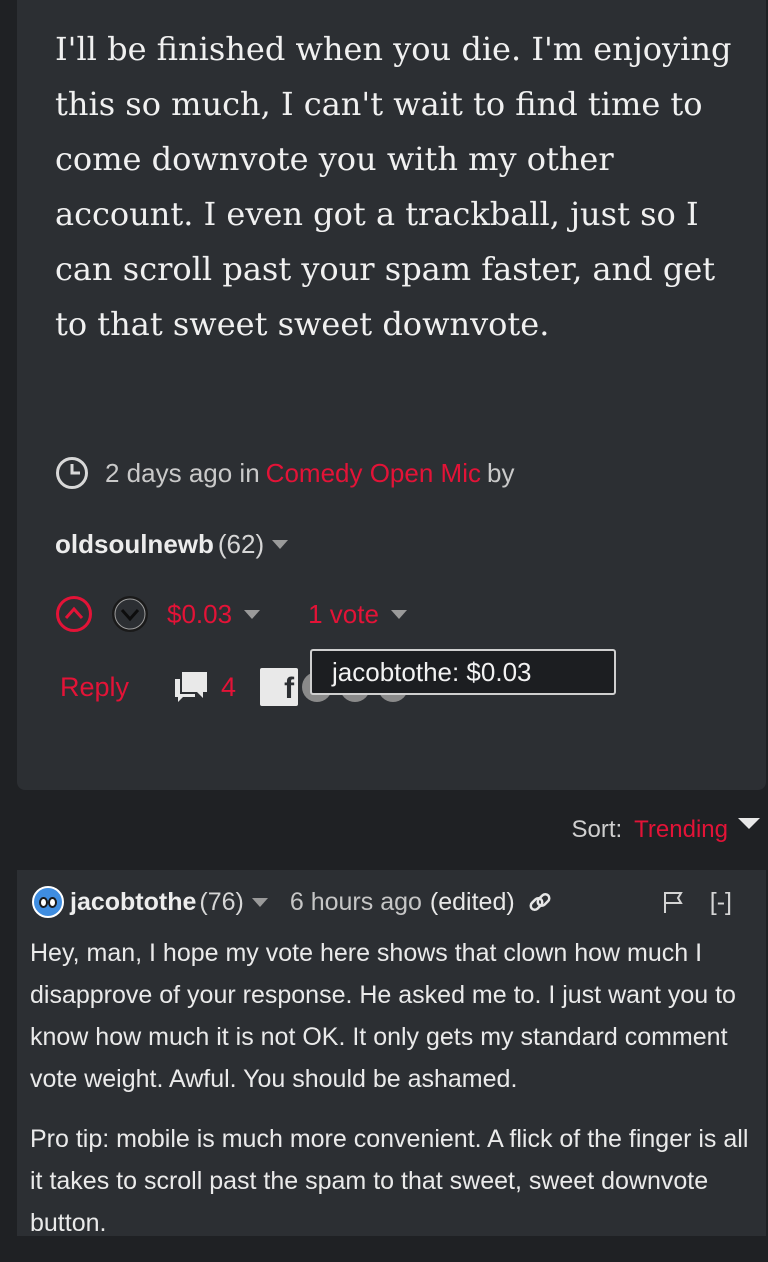 This screenshot has width=768, height=1262. I want to click on facebook-share-icon: f, so click(279, 687).